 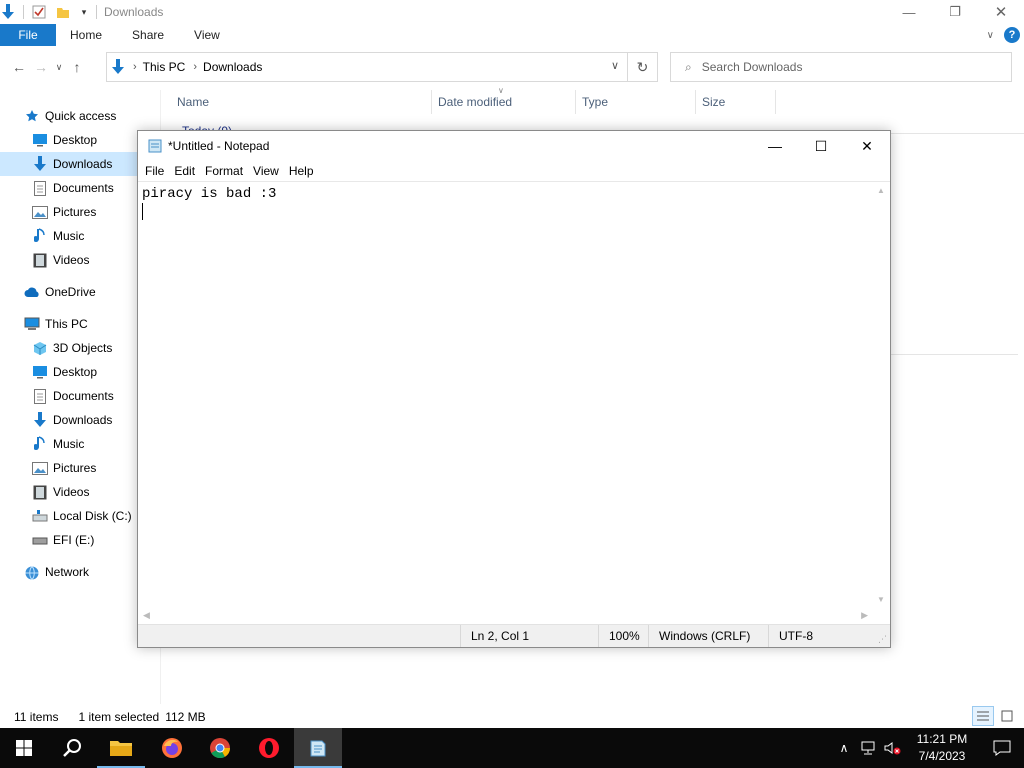 What do you see at coordinates (942, 748) in the screenshot?
I see `clock: 11:21 PM 7/4/2023` at bounding box center [942, 748].